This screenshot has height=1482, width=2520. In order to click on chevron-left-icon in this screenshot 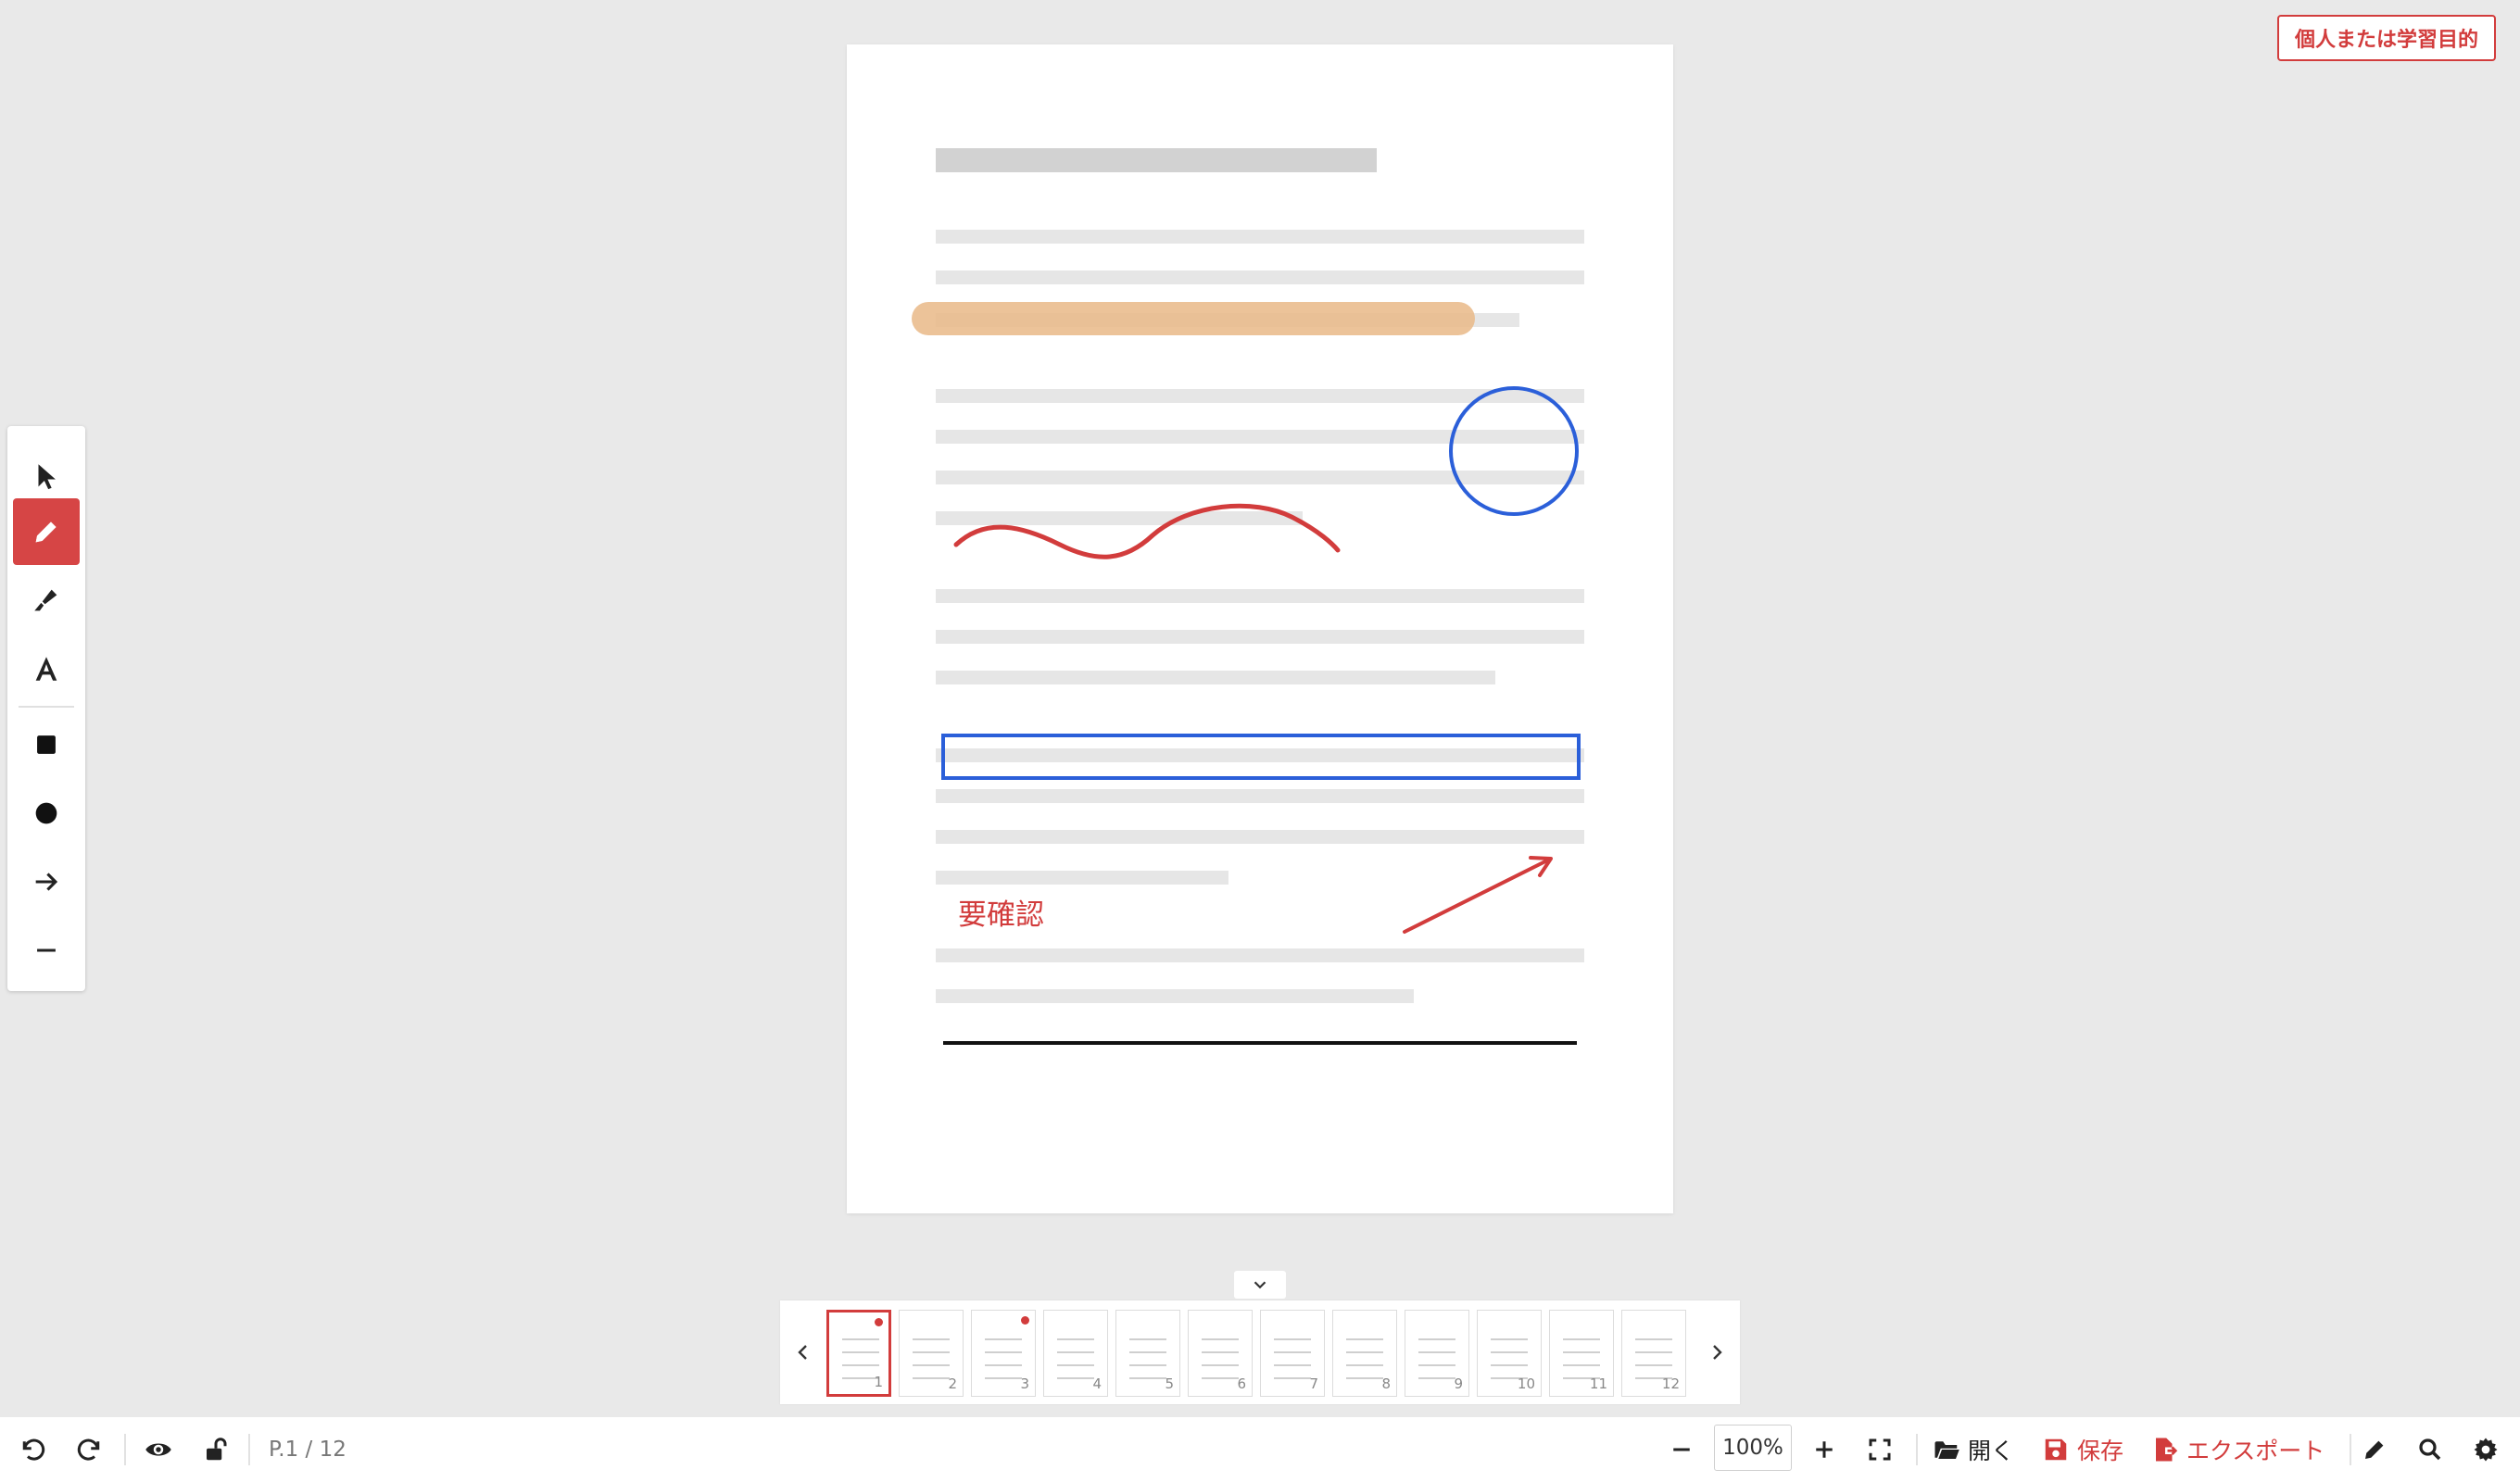, I will do `click(802, 1352)`.